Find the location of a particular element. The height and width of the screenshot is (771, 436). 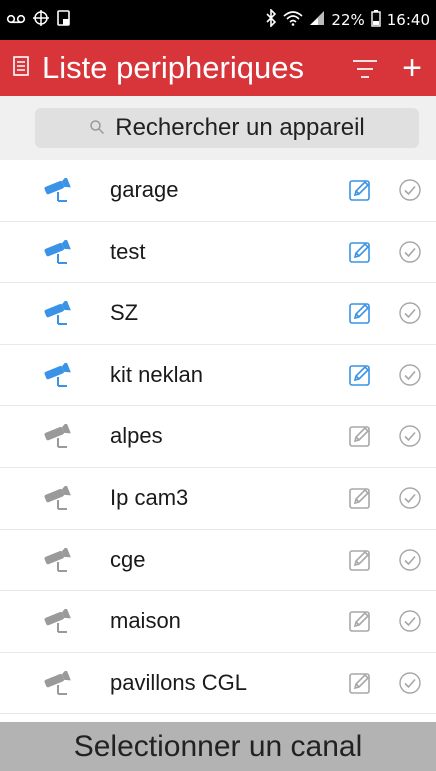

page-title: Liste peripheriques is located at coordinates (173, 67).